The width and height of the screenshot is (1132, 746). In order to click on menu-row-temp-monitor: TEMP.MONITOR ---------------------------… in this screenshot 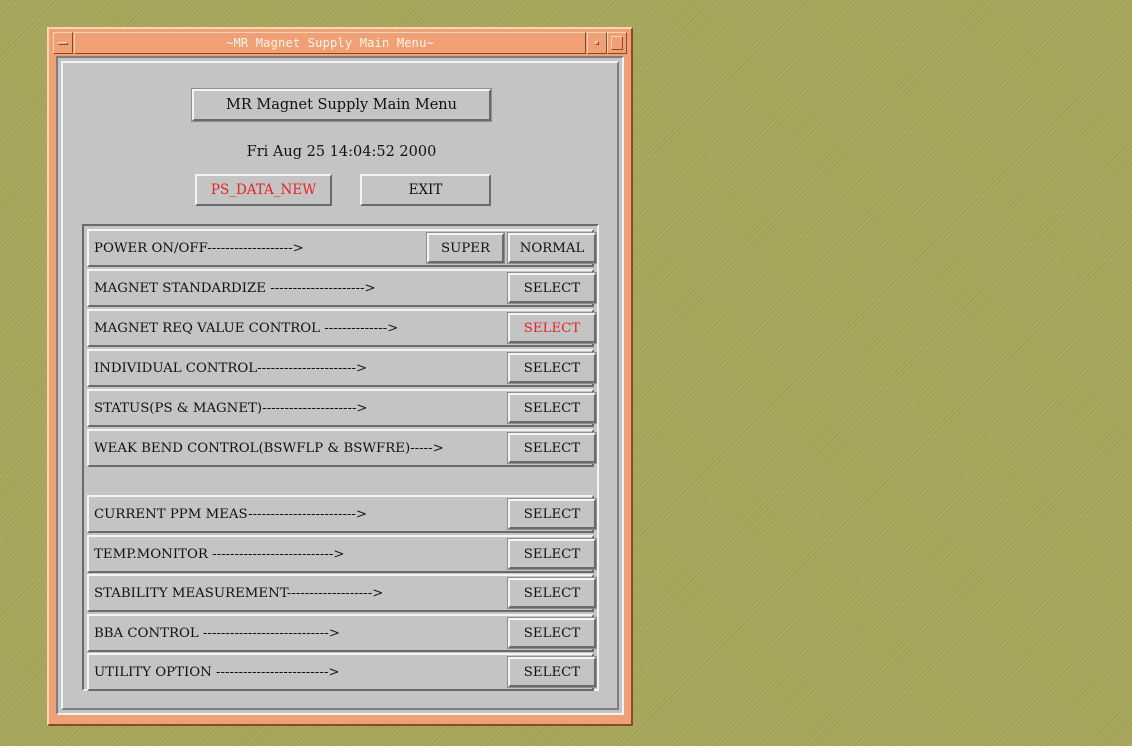, I will do `click(342, 554)`.